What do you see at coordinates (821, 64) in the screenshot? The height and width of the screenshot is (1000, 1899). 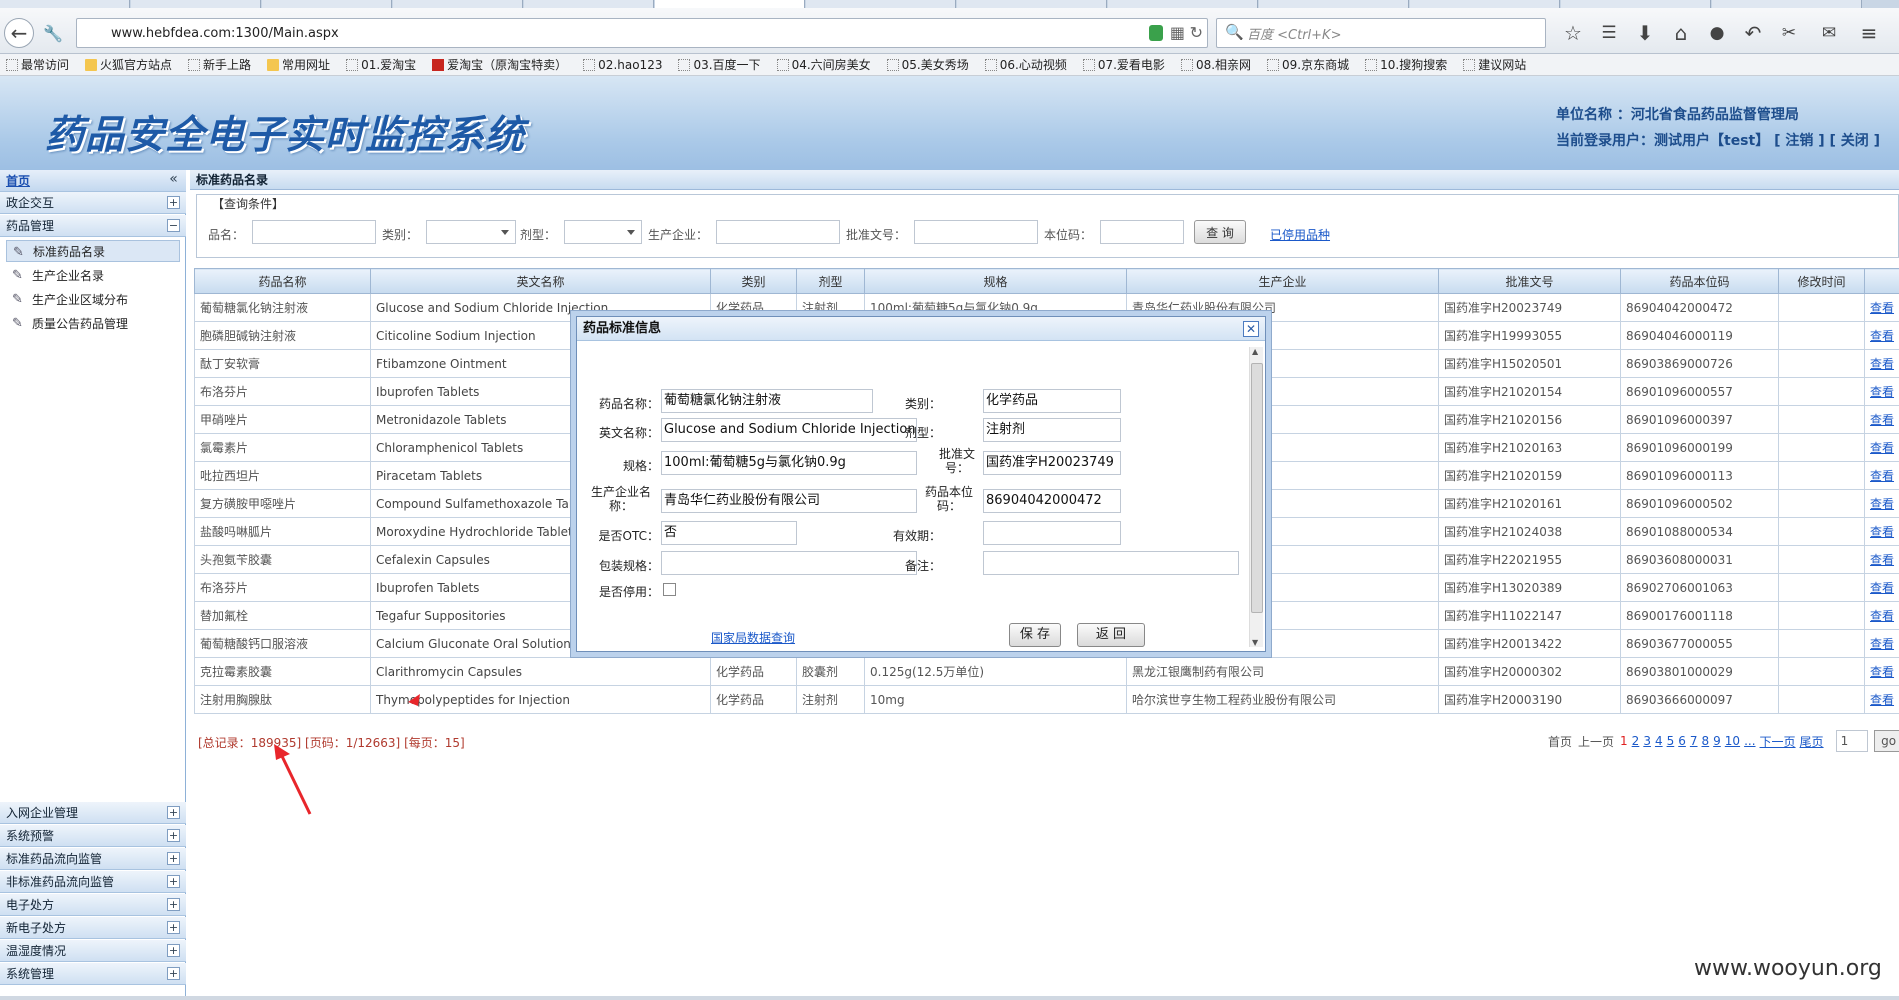 I see `bookmark-item: 04.六间房美女` at bounding box center [821, 64].